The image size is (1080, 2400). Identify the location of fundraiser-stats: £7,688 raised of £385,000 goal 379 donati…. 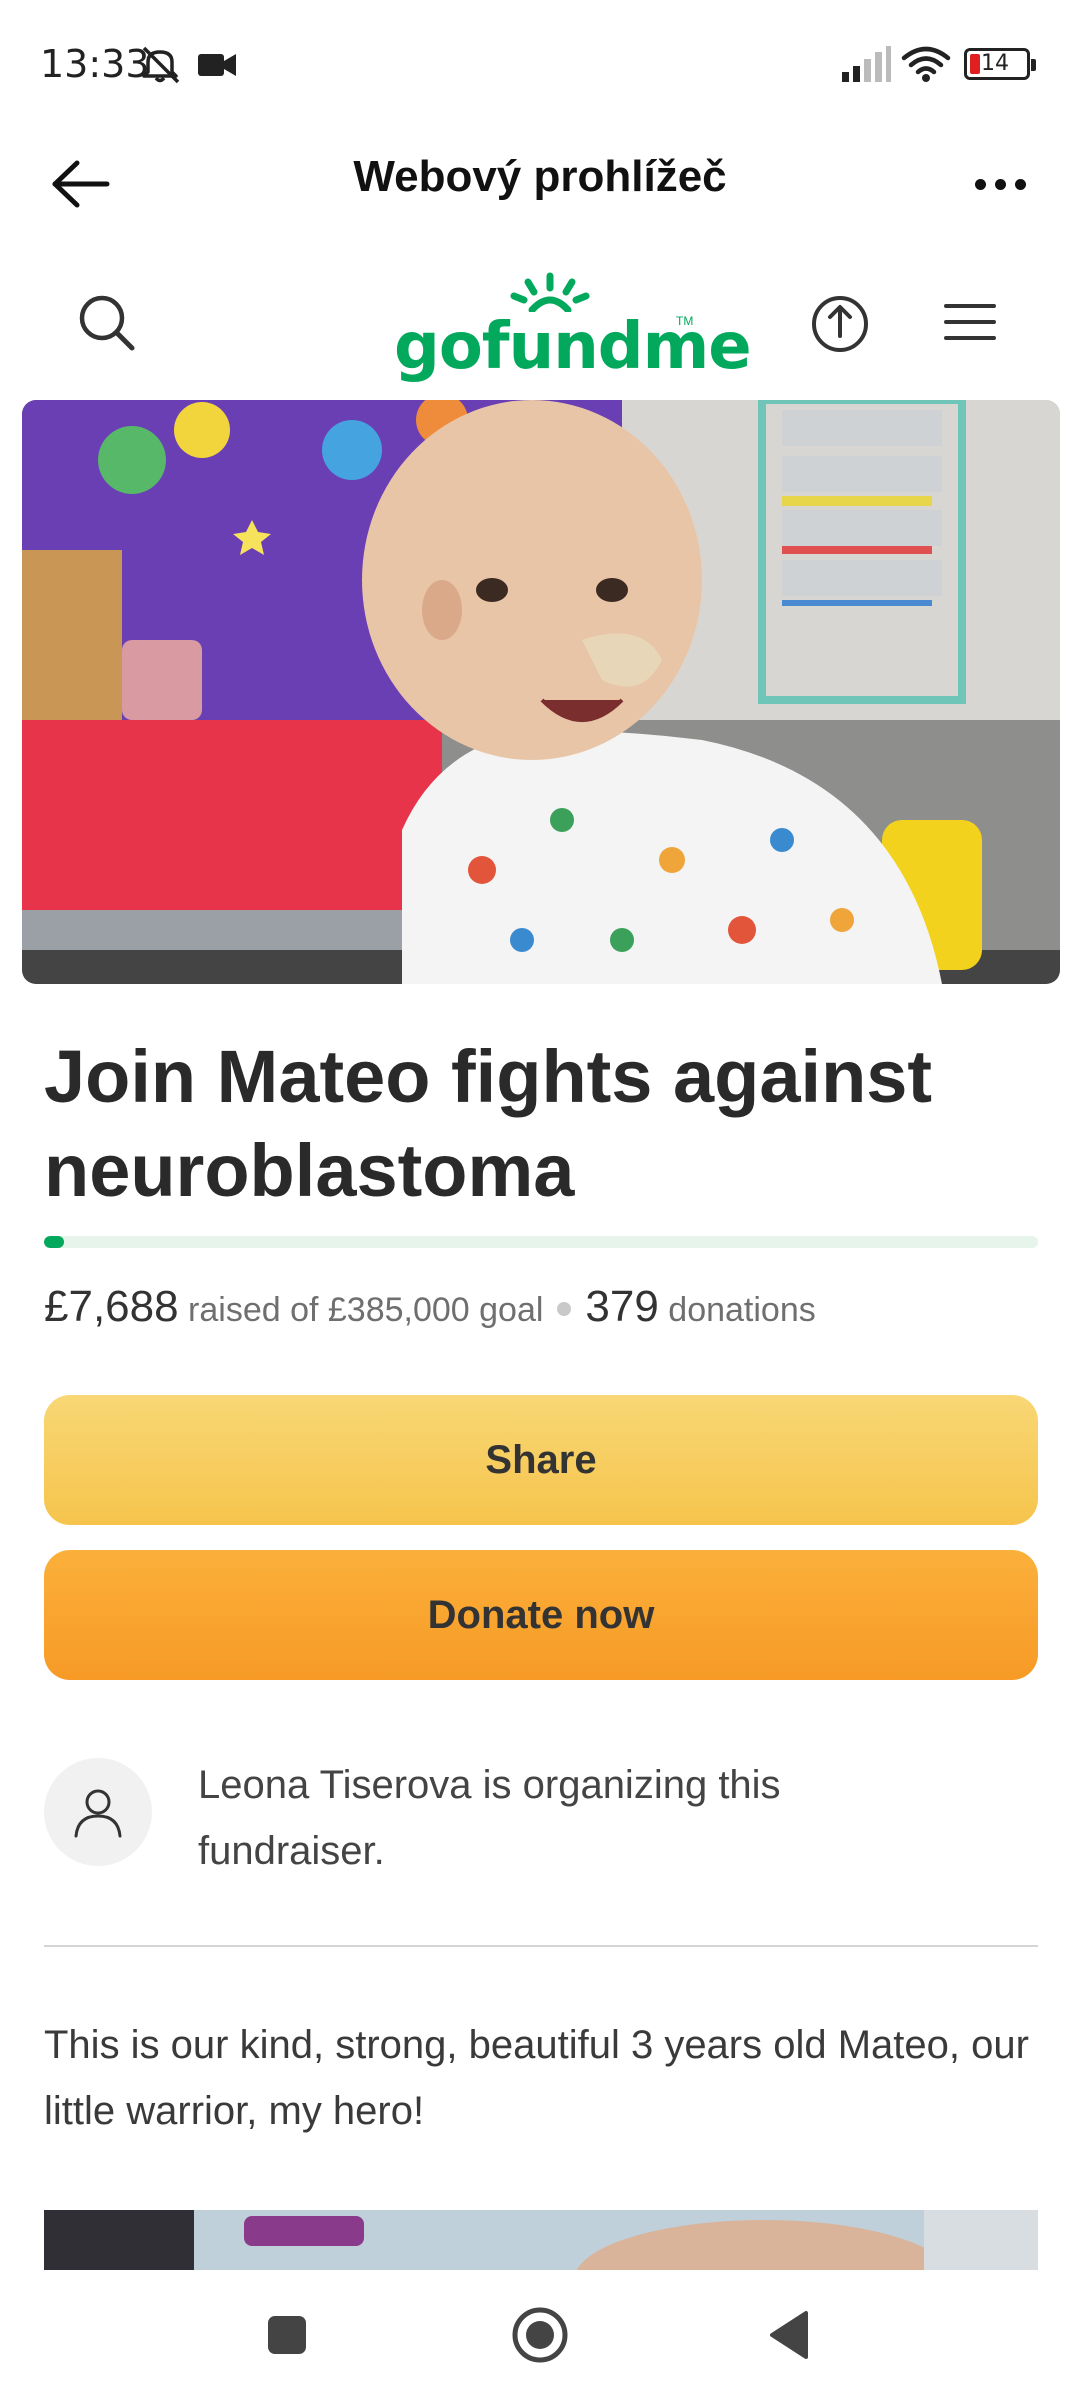
(430, 1307).